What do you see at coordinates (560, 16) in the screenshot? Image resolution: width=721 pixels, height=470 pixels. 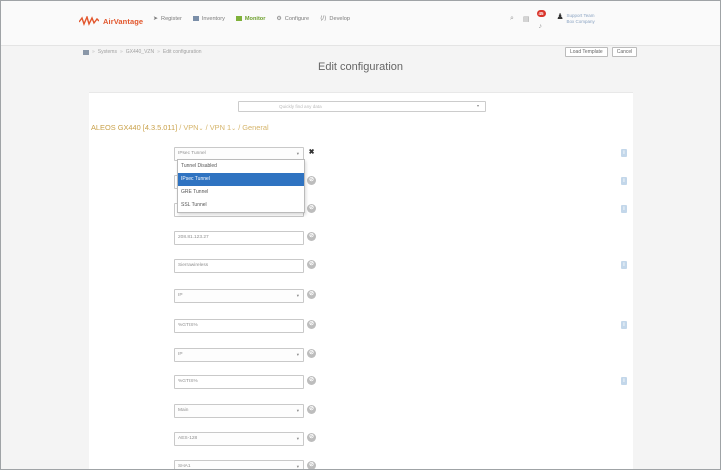 I see `user-icon: ♟` at bounding box center [560, 16].